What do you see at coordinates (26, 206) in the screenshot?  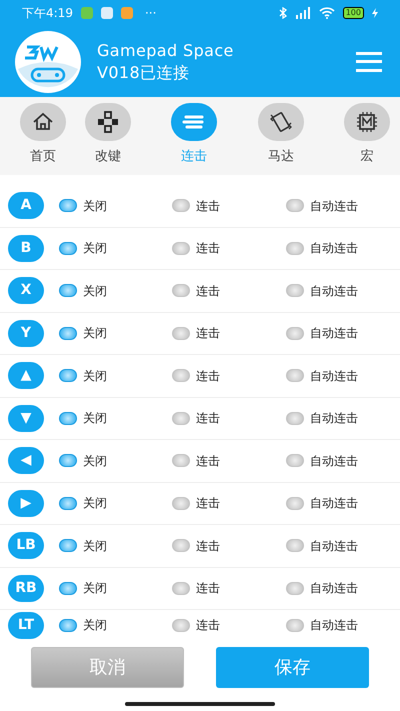 I see `gamepad-button-badge: A` at bounding box center [26, 206].